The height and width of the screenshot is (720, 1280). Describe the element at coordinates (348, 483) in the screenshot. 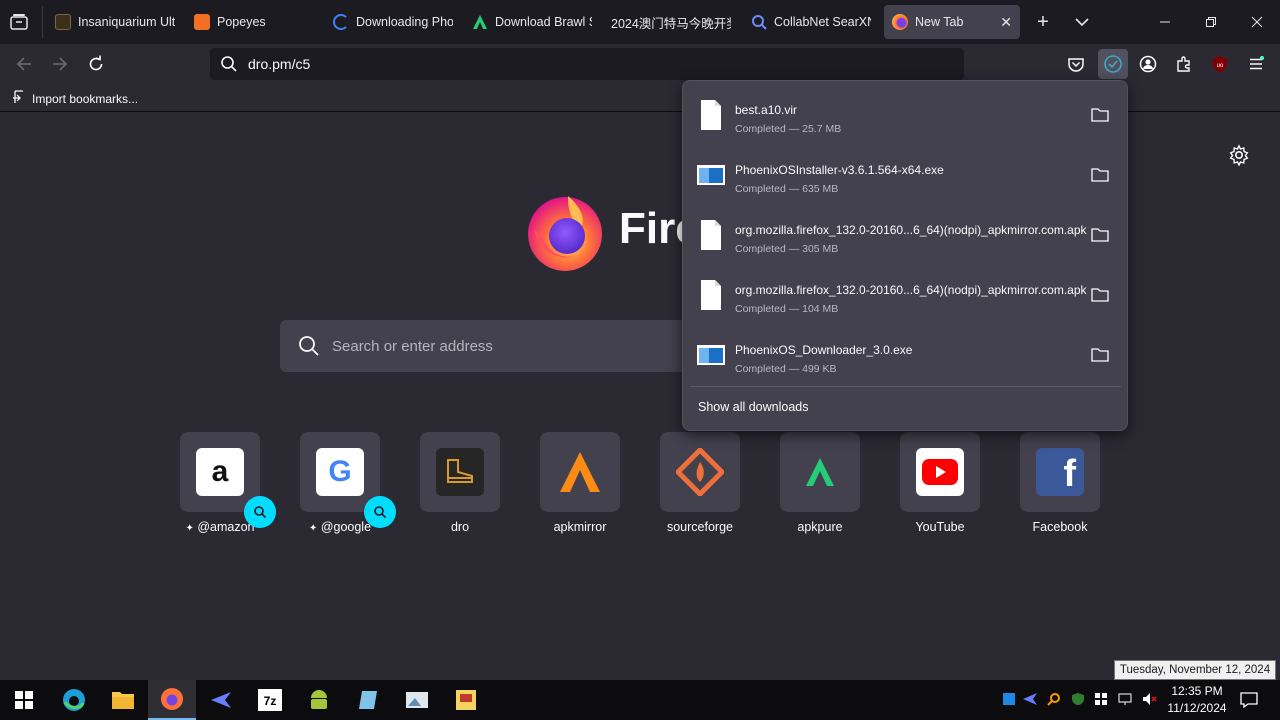

I see `shortcut-google: G ✦ @google` at that location.